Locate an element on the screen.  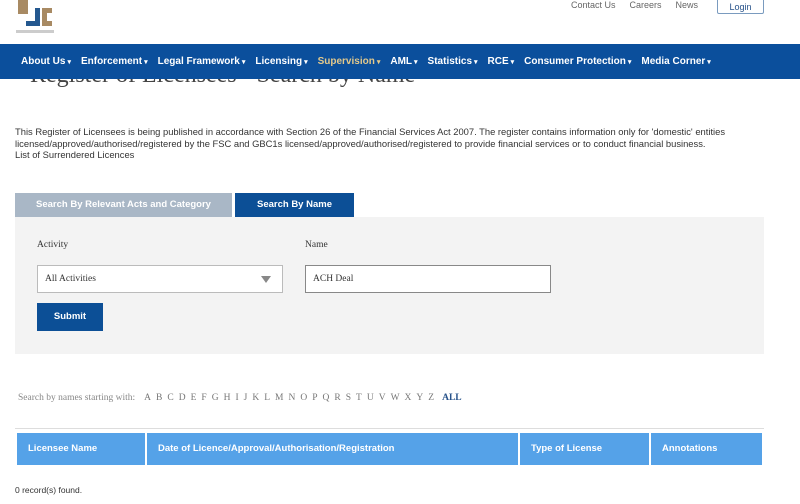
nav-item-label: Statistics is located at coordinates (450, 61).